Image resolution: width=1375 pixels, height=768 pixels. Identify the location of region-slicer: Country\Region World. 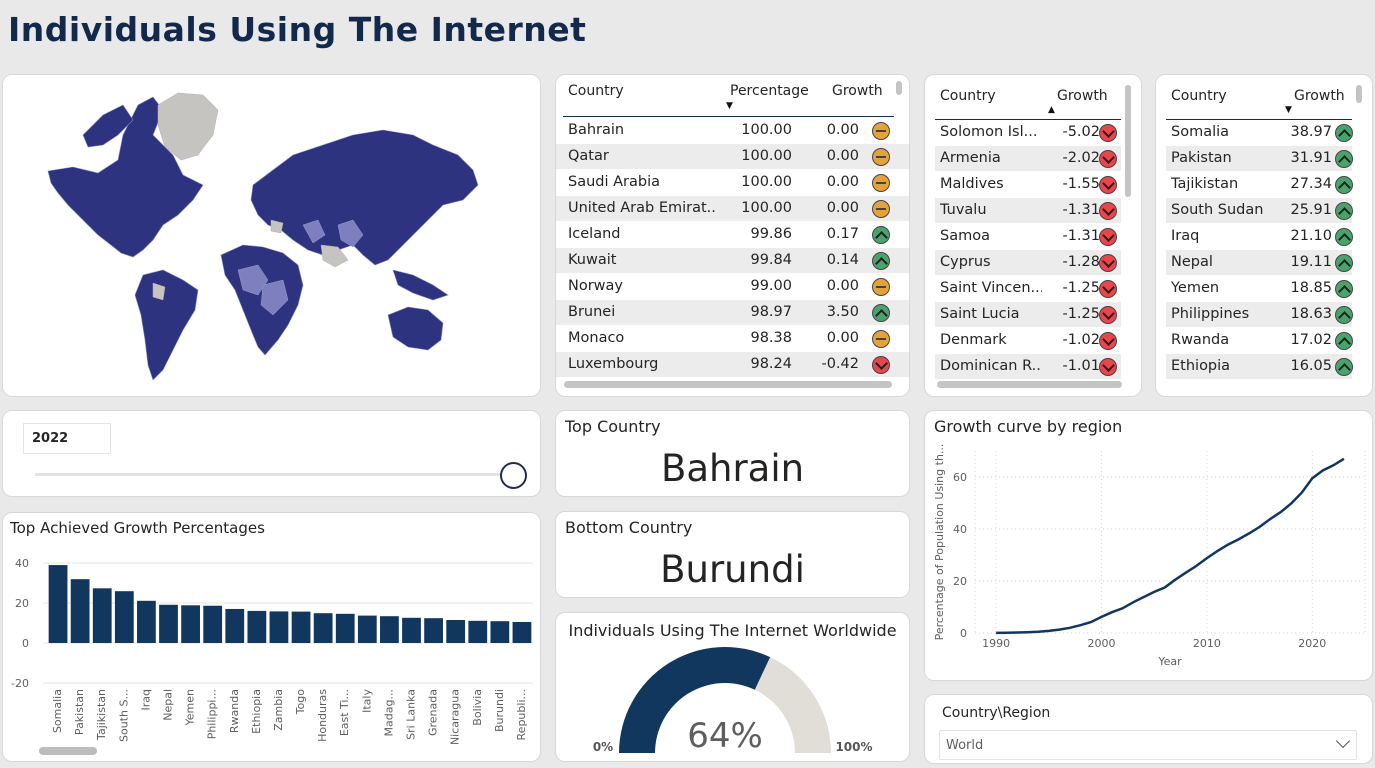
(1148, 729).